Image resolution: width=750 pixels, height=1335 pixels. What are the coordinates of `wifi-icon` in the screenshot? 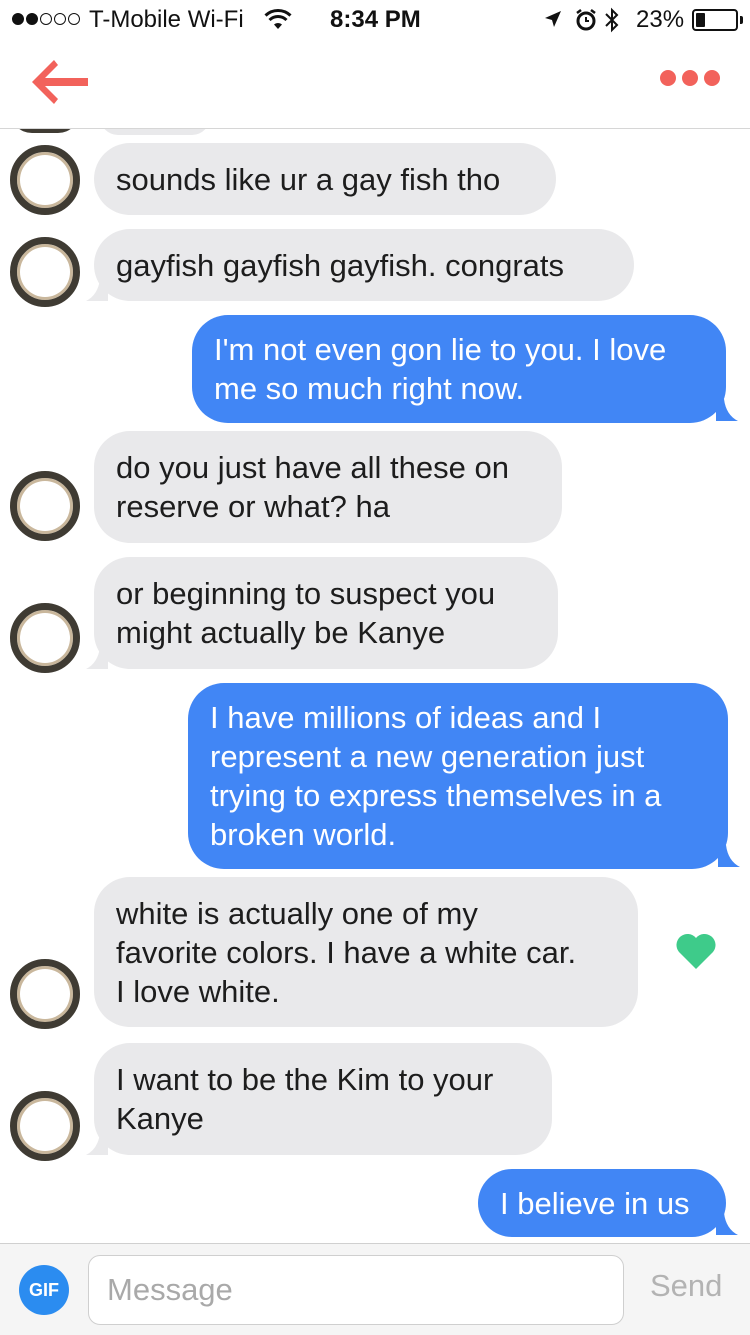 It's located at (278, 18).